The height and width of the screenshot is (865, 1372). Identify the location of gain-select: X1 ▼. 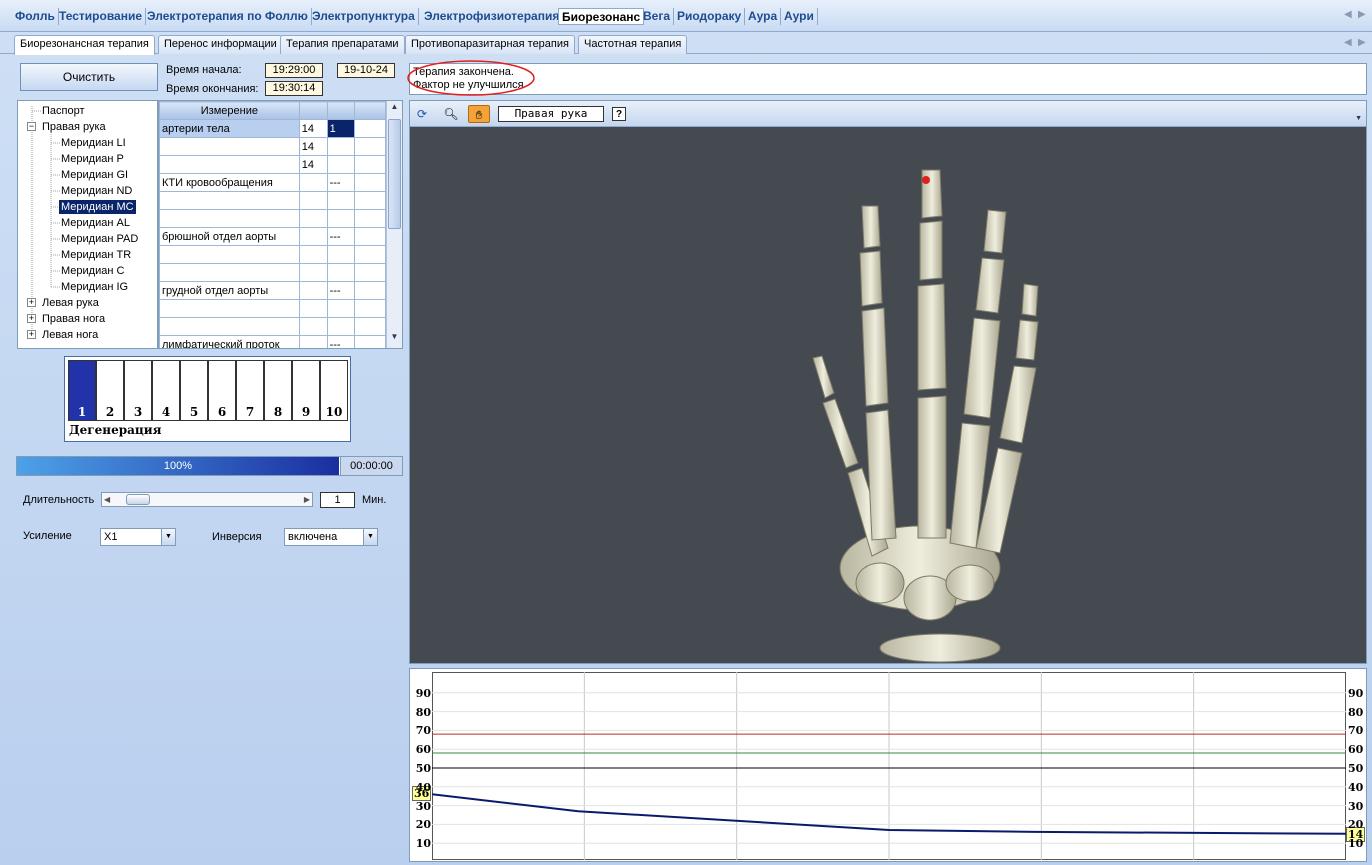
(138, 537).